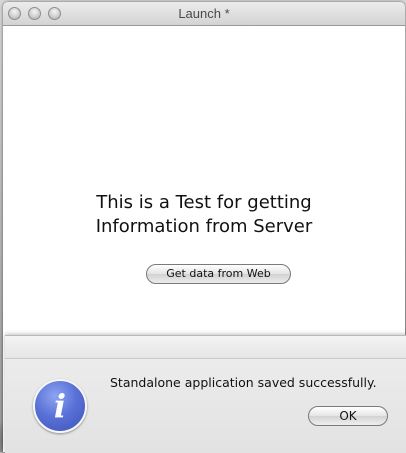 The height and width of the screenshot is (453, 406). Describe the element at coordinates (348, 416) in the screenshot. I see `ok-button: OK` at that location.